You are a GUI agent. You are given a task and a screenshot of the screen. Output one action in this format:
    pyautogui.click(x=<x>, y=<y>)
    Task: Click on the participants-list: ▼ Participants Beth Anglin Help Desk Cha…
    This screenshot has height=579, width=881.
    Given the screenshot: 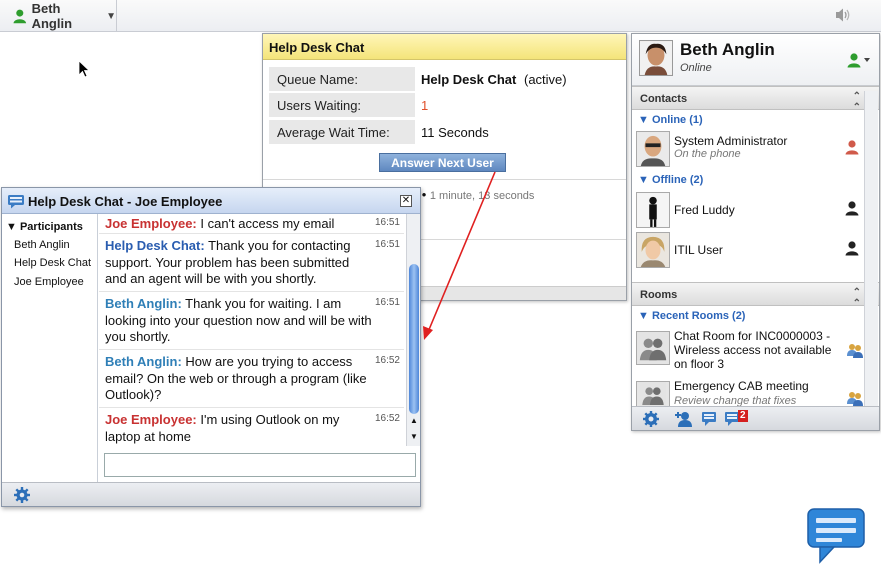 What is the action you would take?
    pyautogui.click(x=50, y=348)
    